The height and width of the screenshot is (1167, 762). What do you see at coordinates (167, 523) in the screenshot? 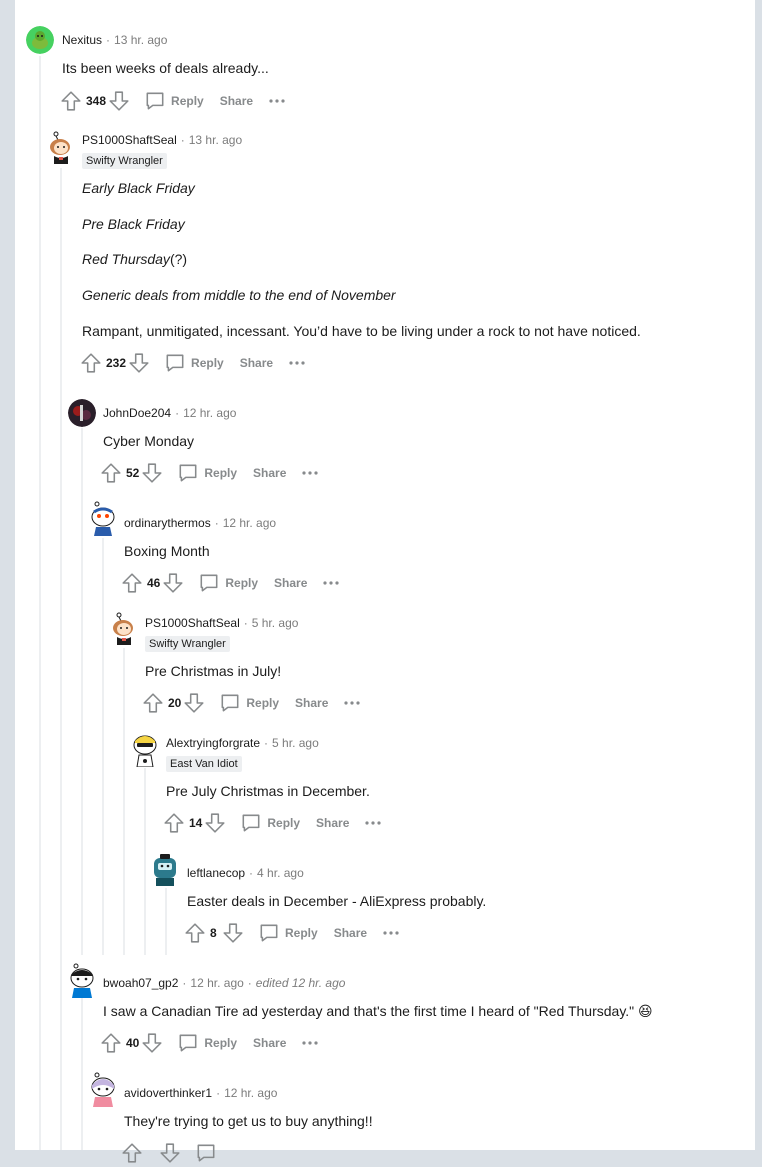
I see `username: ordinarythermos` at bounding box center [167, 523].